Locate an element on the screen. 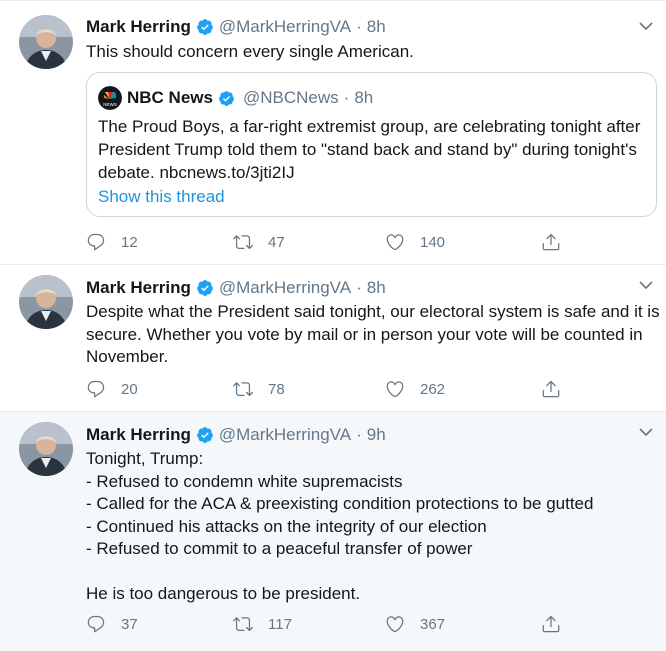 This screenshot has width=666, height=651. like-button: 140 is located at coordinates (415, 242).